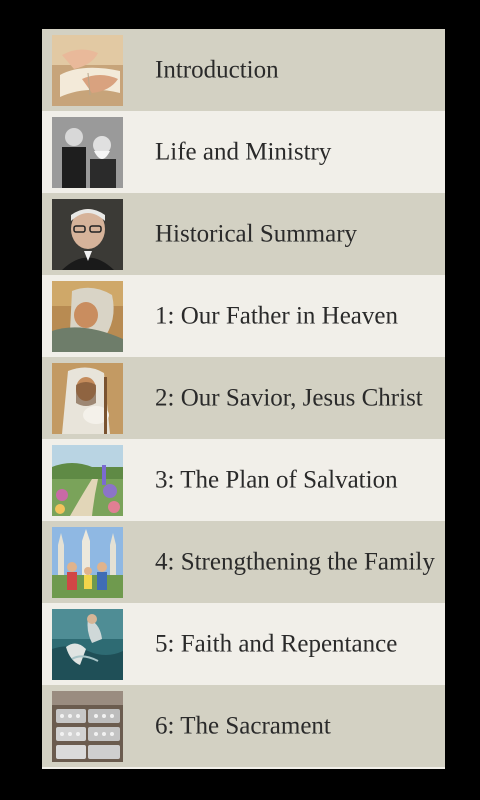 Image resolution: width=480 pixels, height=800 pixels. Describe the element at coordinates (276, 644) in the screenshot. I see `chapter-label: 5: Faith and Repentance` at that location.